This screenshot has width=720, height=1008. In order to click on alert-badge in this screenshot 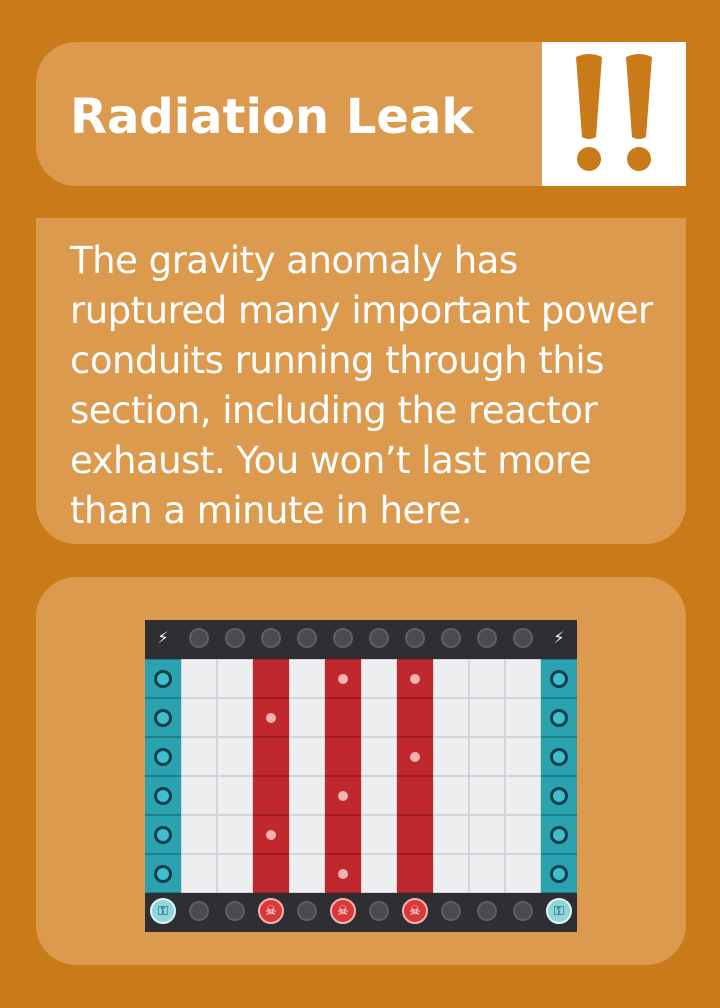, I will do `click(614, 114)`.